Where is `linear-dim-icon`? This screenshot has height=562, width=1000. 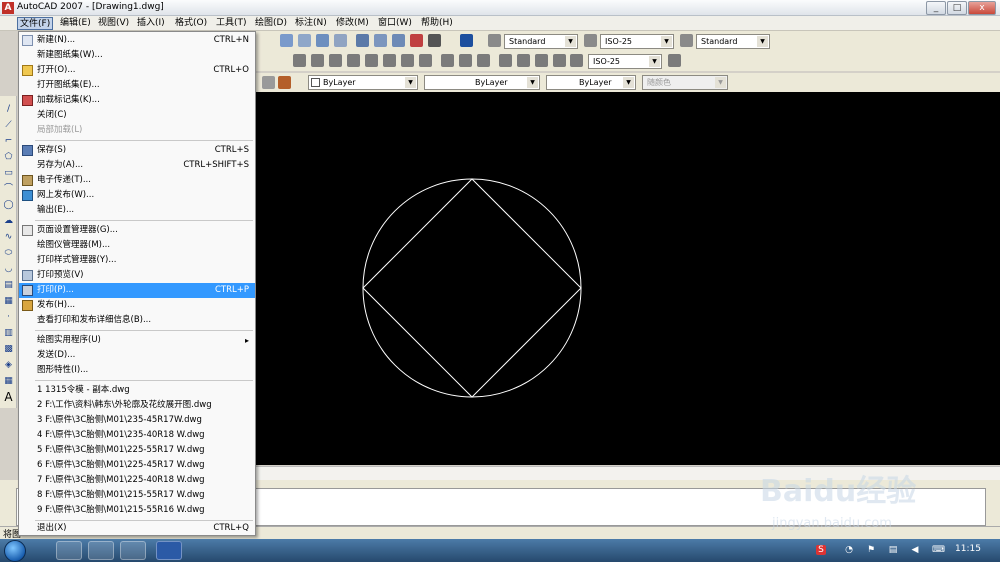 linear-dim-icon is located at coordinates (299, 60).